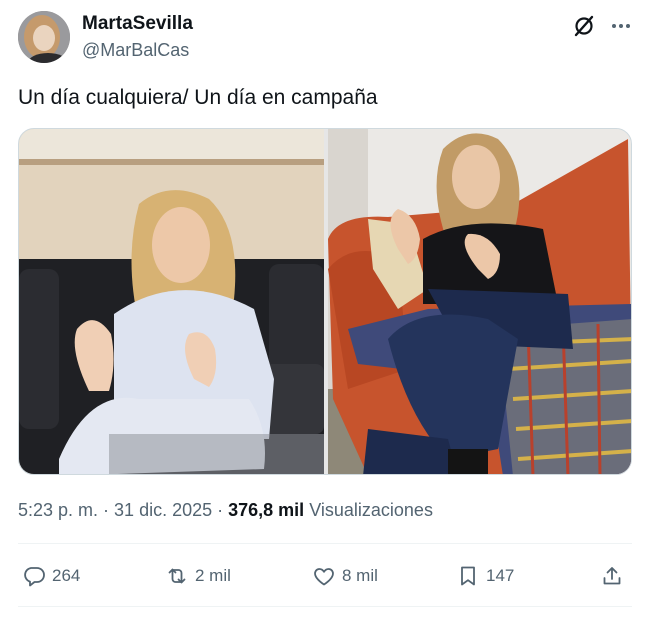 The height and width of the screenshot is (622, 649). I want to click on reply-button: 264, so click(51, 576).